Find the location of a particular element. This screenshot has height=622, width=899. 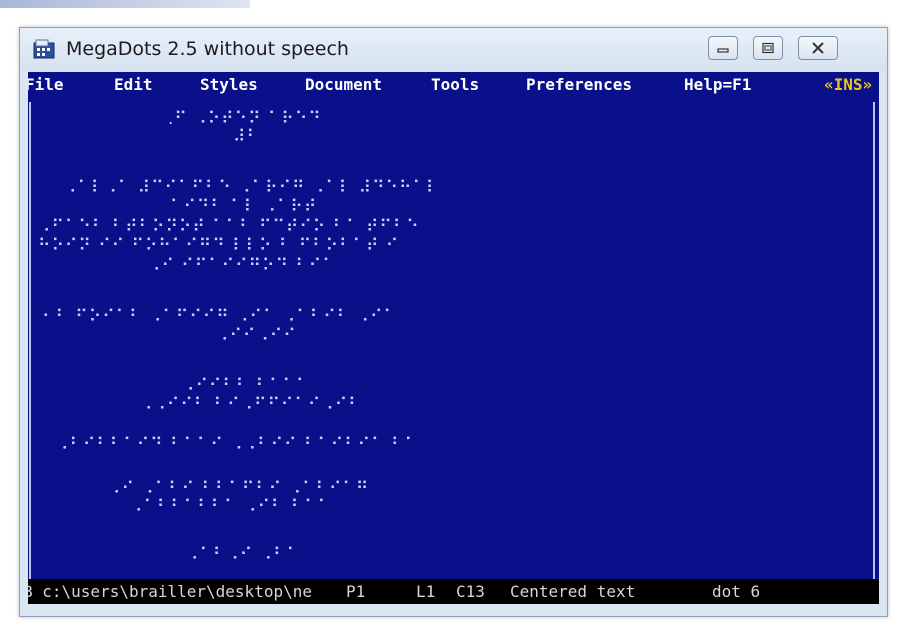

braille-line: ⠠⠊⠊⠃⠃ ⠃⠁⠁⠁ is located at coordinates (246, 386).